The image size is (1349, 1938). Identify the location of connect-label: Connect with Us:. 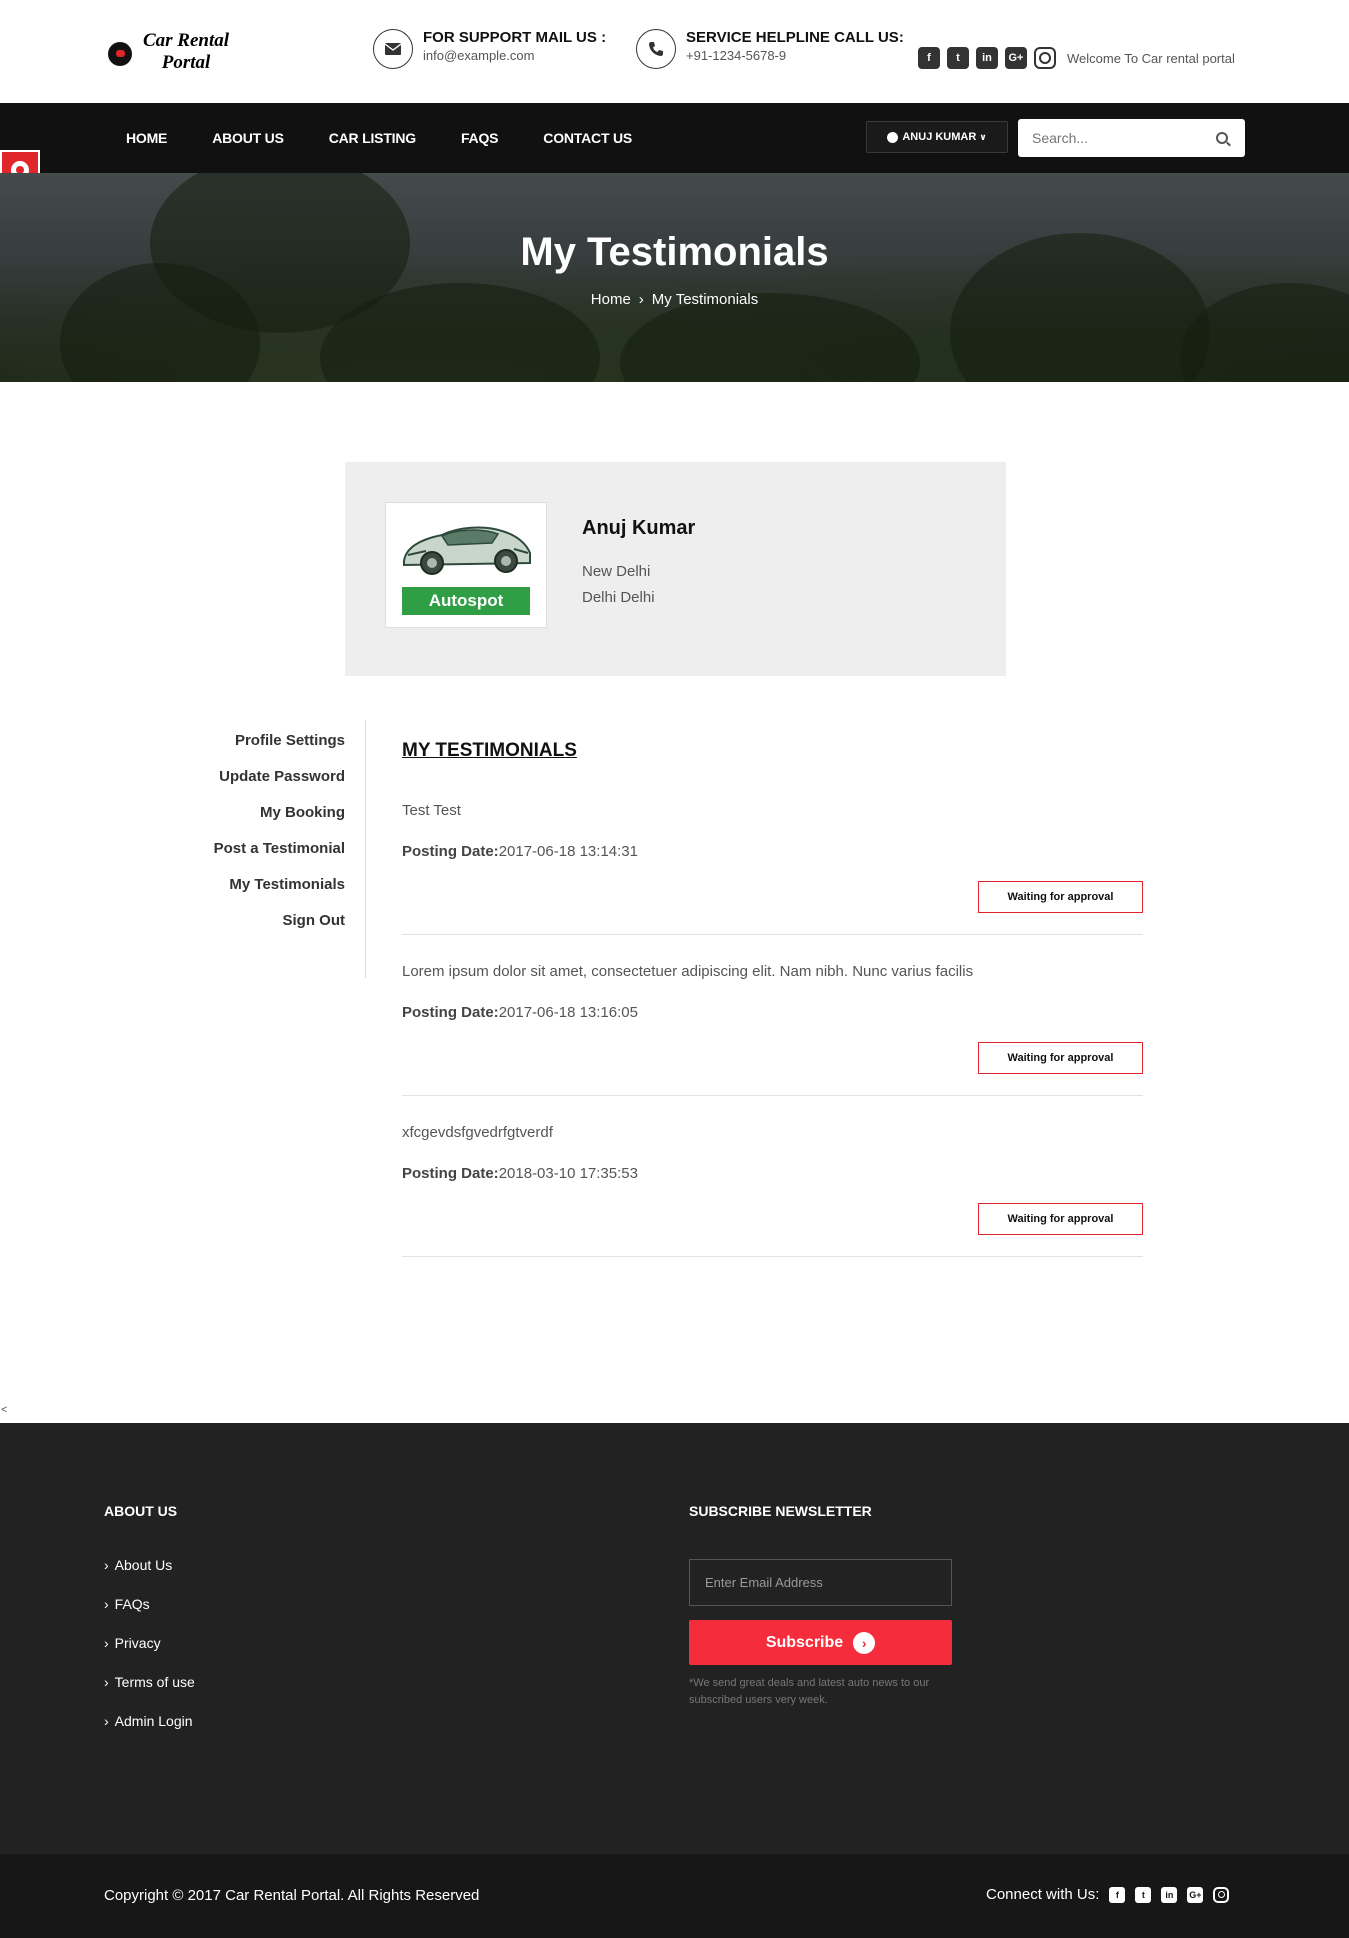
(1043, 1894).